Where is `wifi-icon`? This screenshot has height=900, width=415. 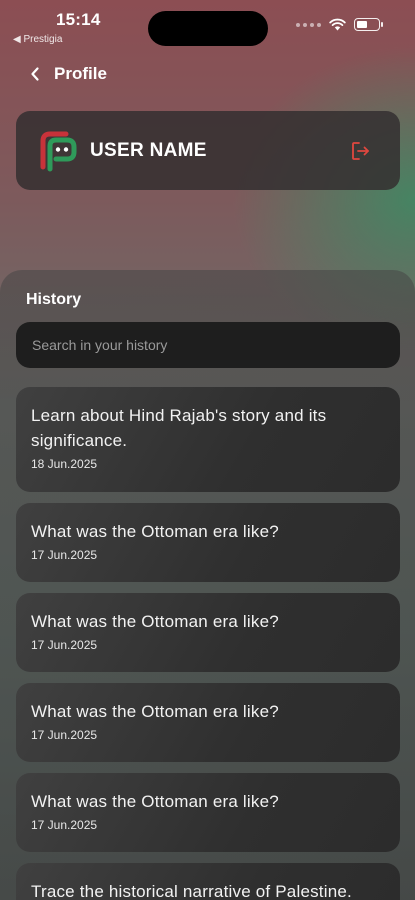
wifi-icon is located at coordinates (337, 24).